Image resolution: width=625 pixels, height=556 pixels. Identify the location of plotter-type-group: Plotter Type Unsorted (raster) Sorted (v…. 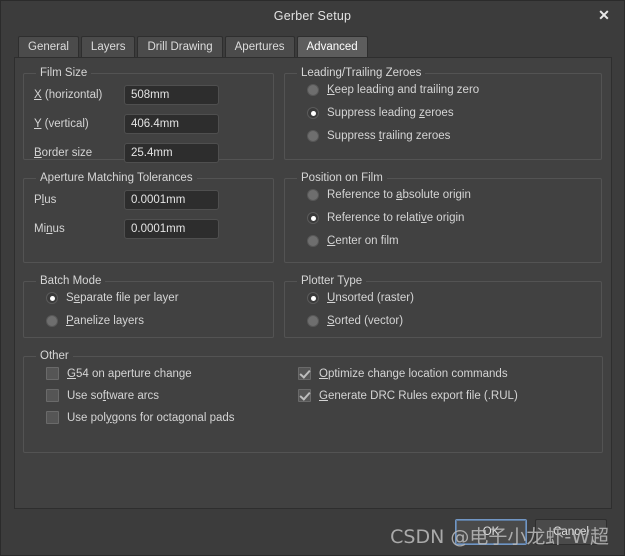
(443, 306).